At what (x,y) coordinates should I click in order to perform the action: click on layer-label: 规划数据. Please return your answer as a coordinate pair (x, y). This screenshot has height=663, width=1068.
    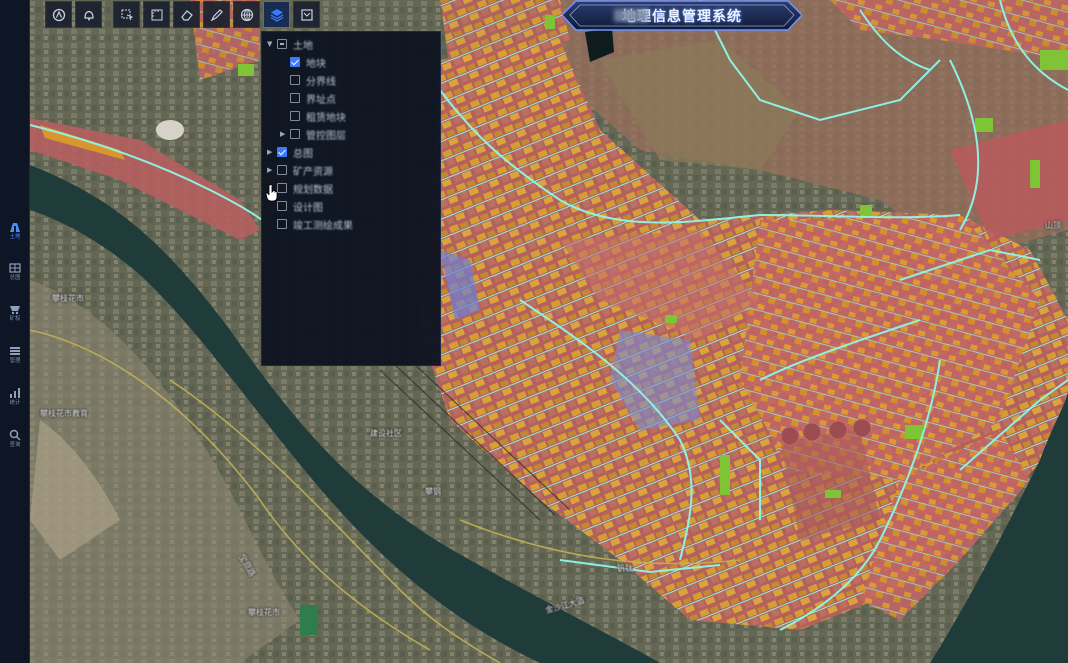
    Looking at the image, I should click on (313, 190).